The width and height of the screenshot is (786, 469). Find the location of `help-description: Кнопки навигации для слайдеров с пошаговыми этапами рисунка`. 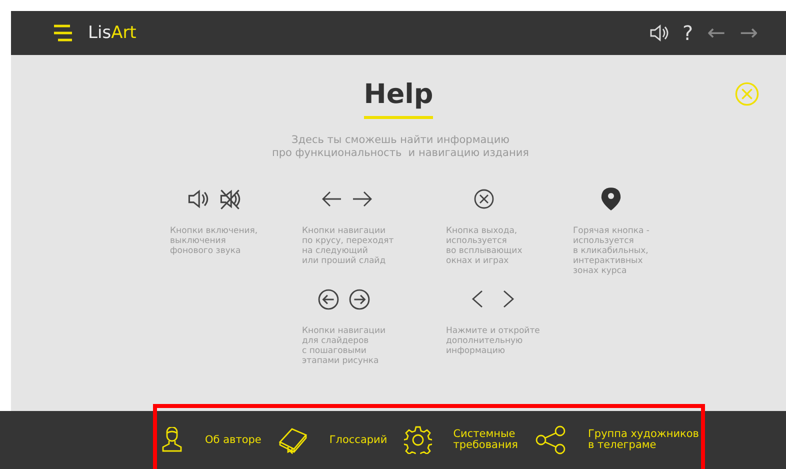

help-description: Кнопки навигации для слайдеров с пошаговыми этапами рисунка is located at coordinates (344, 346).